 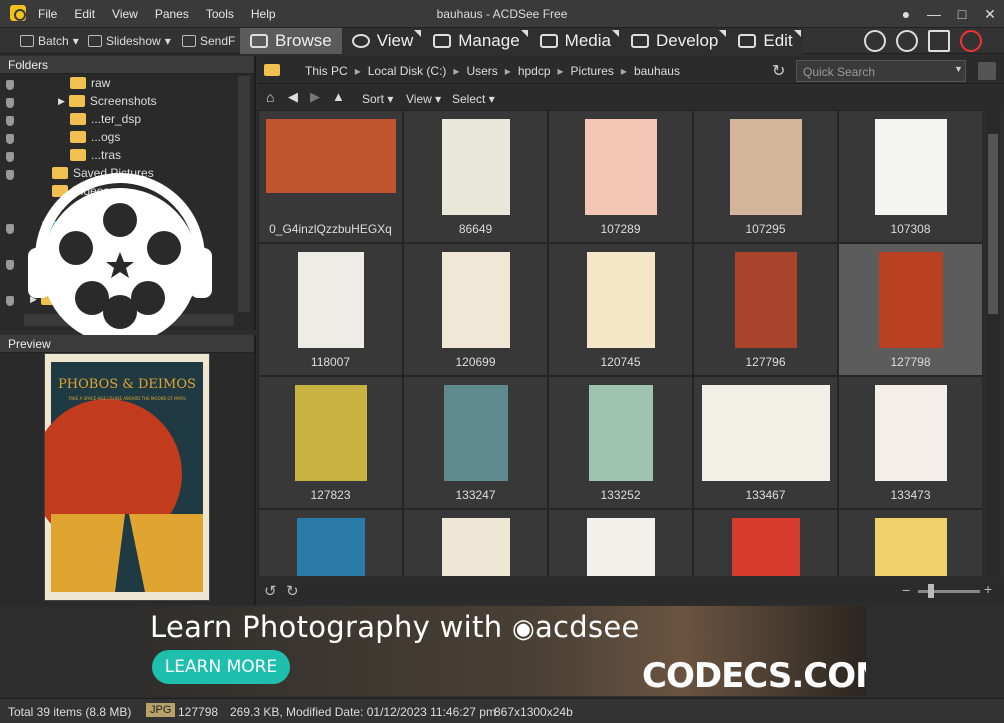 I want to click on view-menu: View ▾, so click(x=423, y=99).